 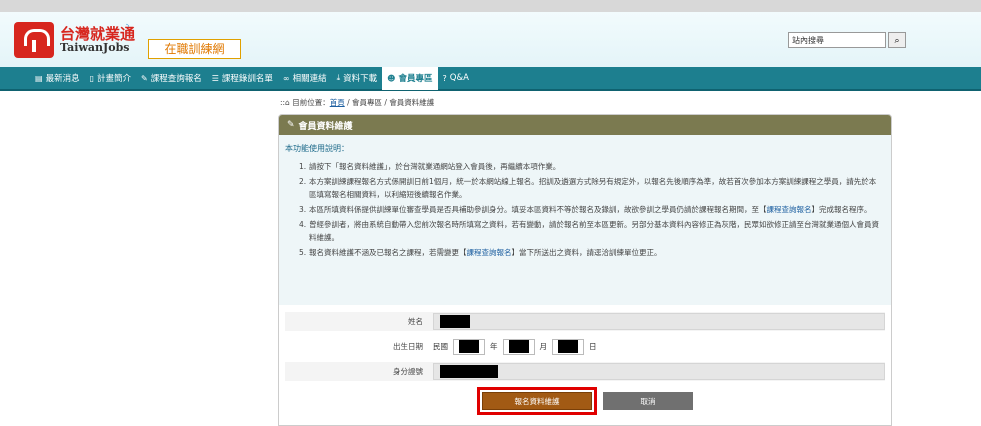 What do you see at coordinates (586, 252) in the screenshot?
I see `item-text: 】當下所送出之資料，請逕洽訓練單位更正。` at bounding box center [586, 252].